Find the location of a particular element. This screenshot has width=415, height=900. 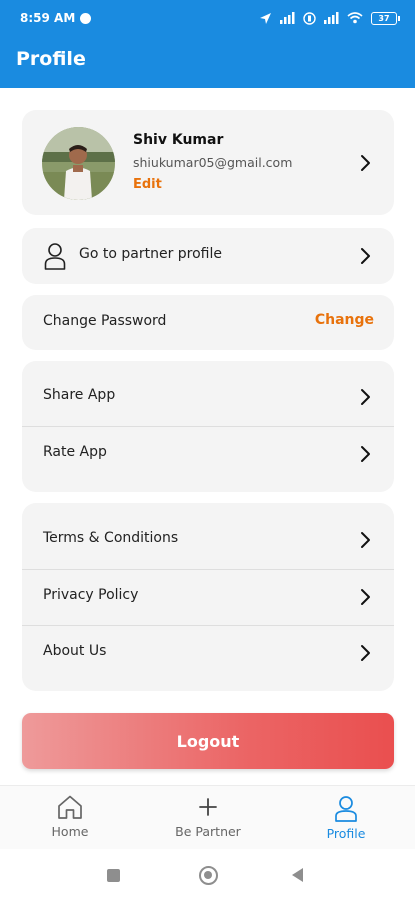

wifi-icon is located at coordinates (355, 18).